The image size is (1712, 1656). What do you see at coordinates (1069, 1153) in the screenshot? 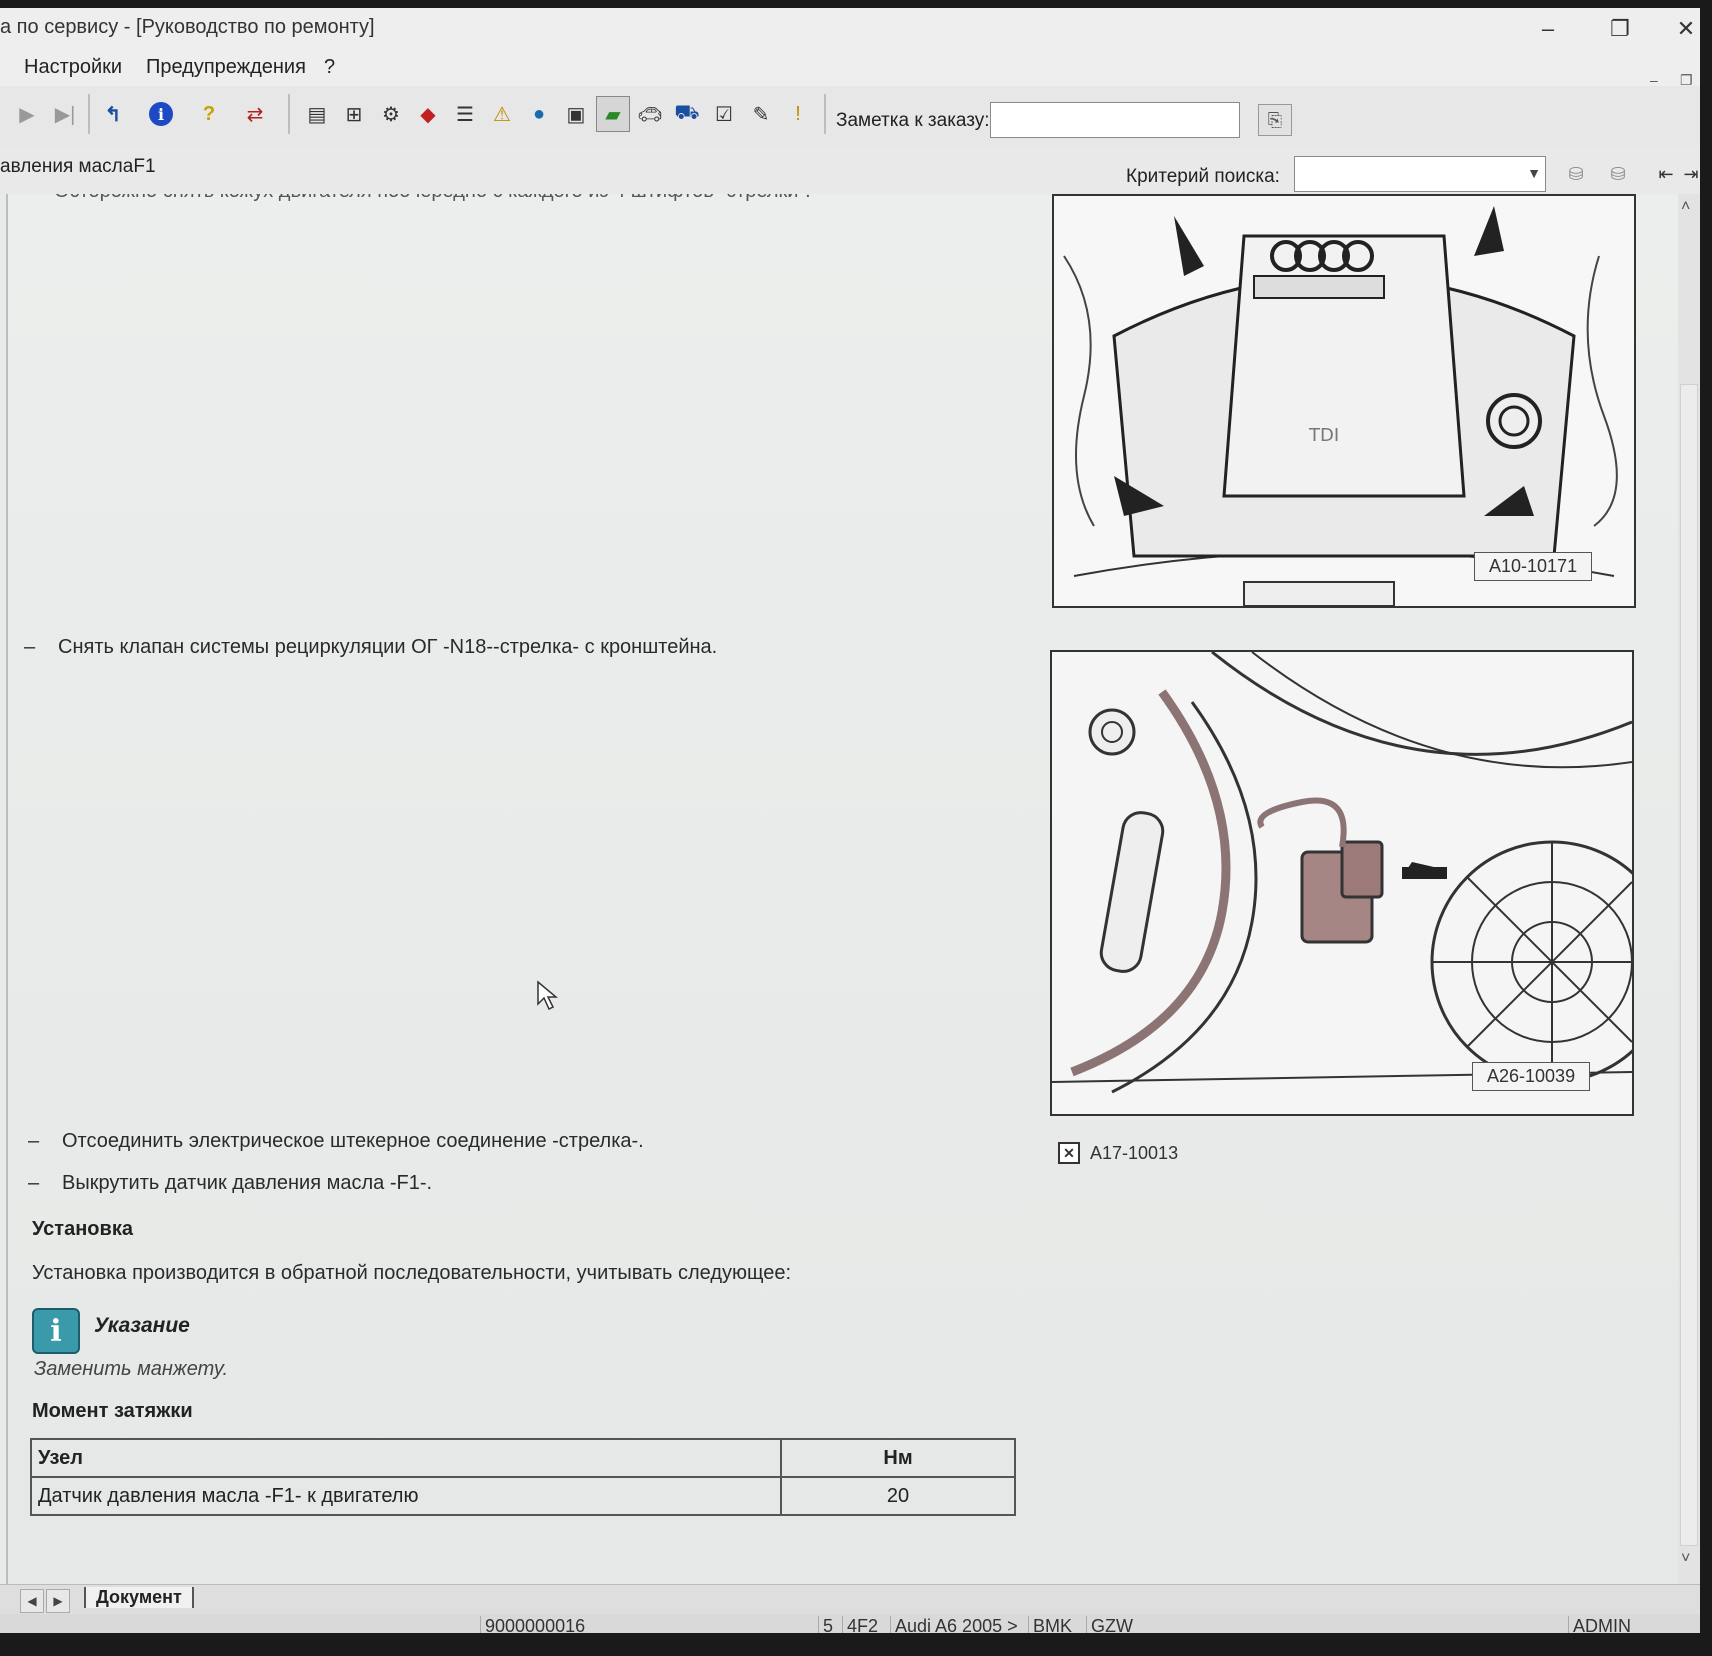
I see `broken-image-icon: ✕` at bounding box center [1069, 1153].